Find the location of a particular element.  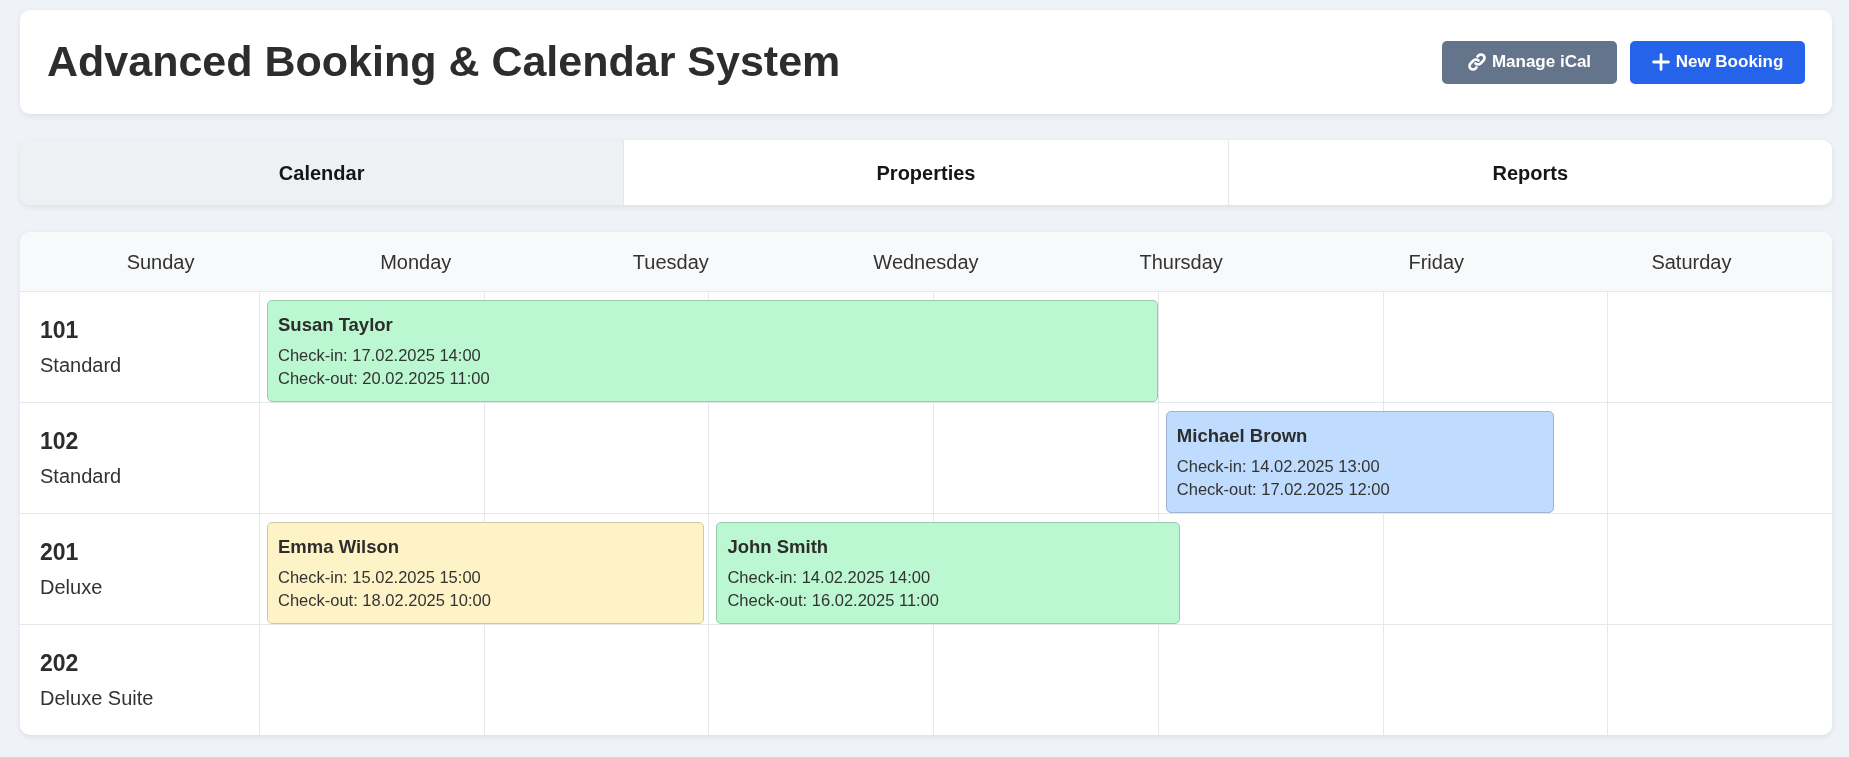

tab: Properties is located at coordinates (926, 172).